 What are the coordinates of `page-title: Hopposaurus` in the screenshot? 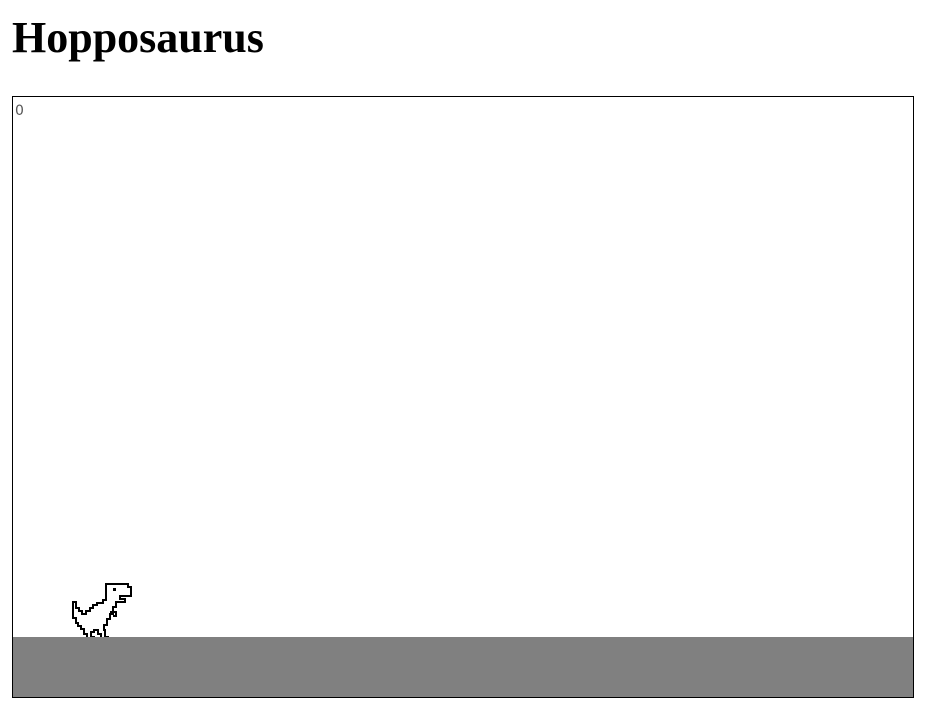 It's located at (138, 37).